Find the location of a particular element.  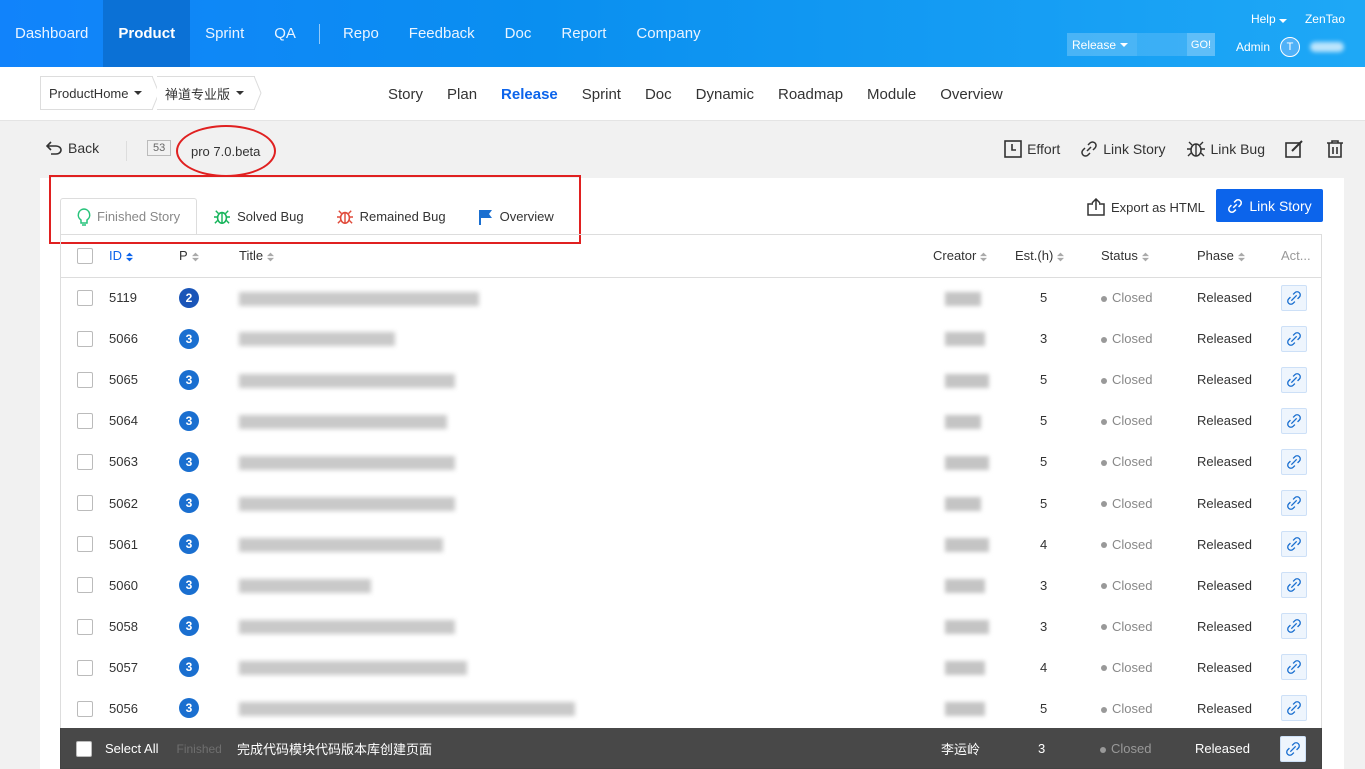

row-id: 5060 is located at coordinates (144, 585).